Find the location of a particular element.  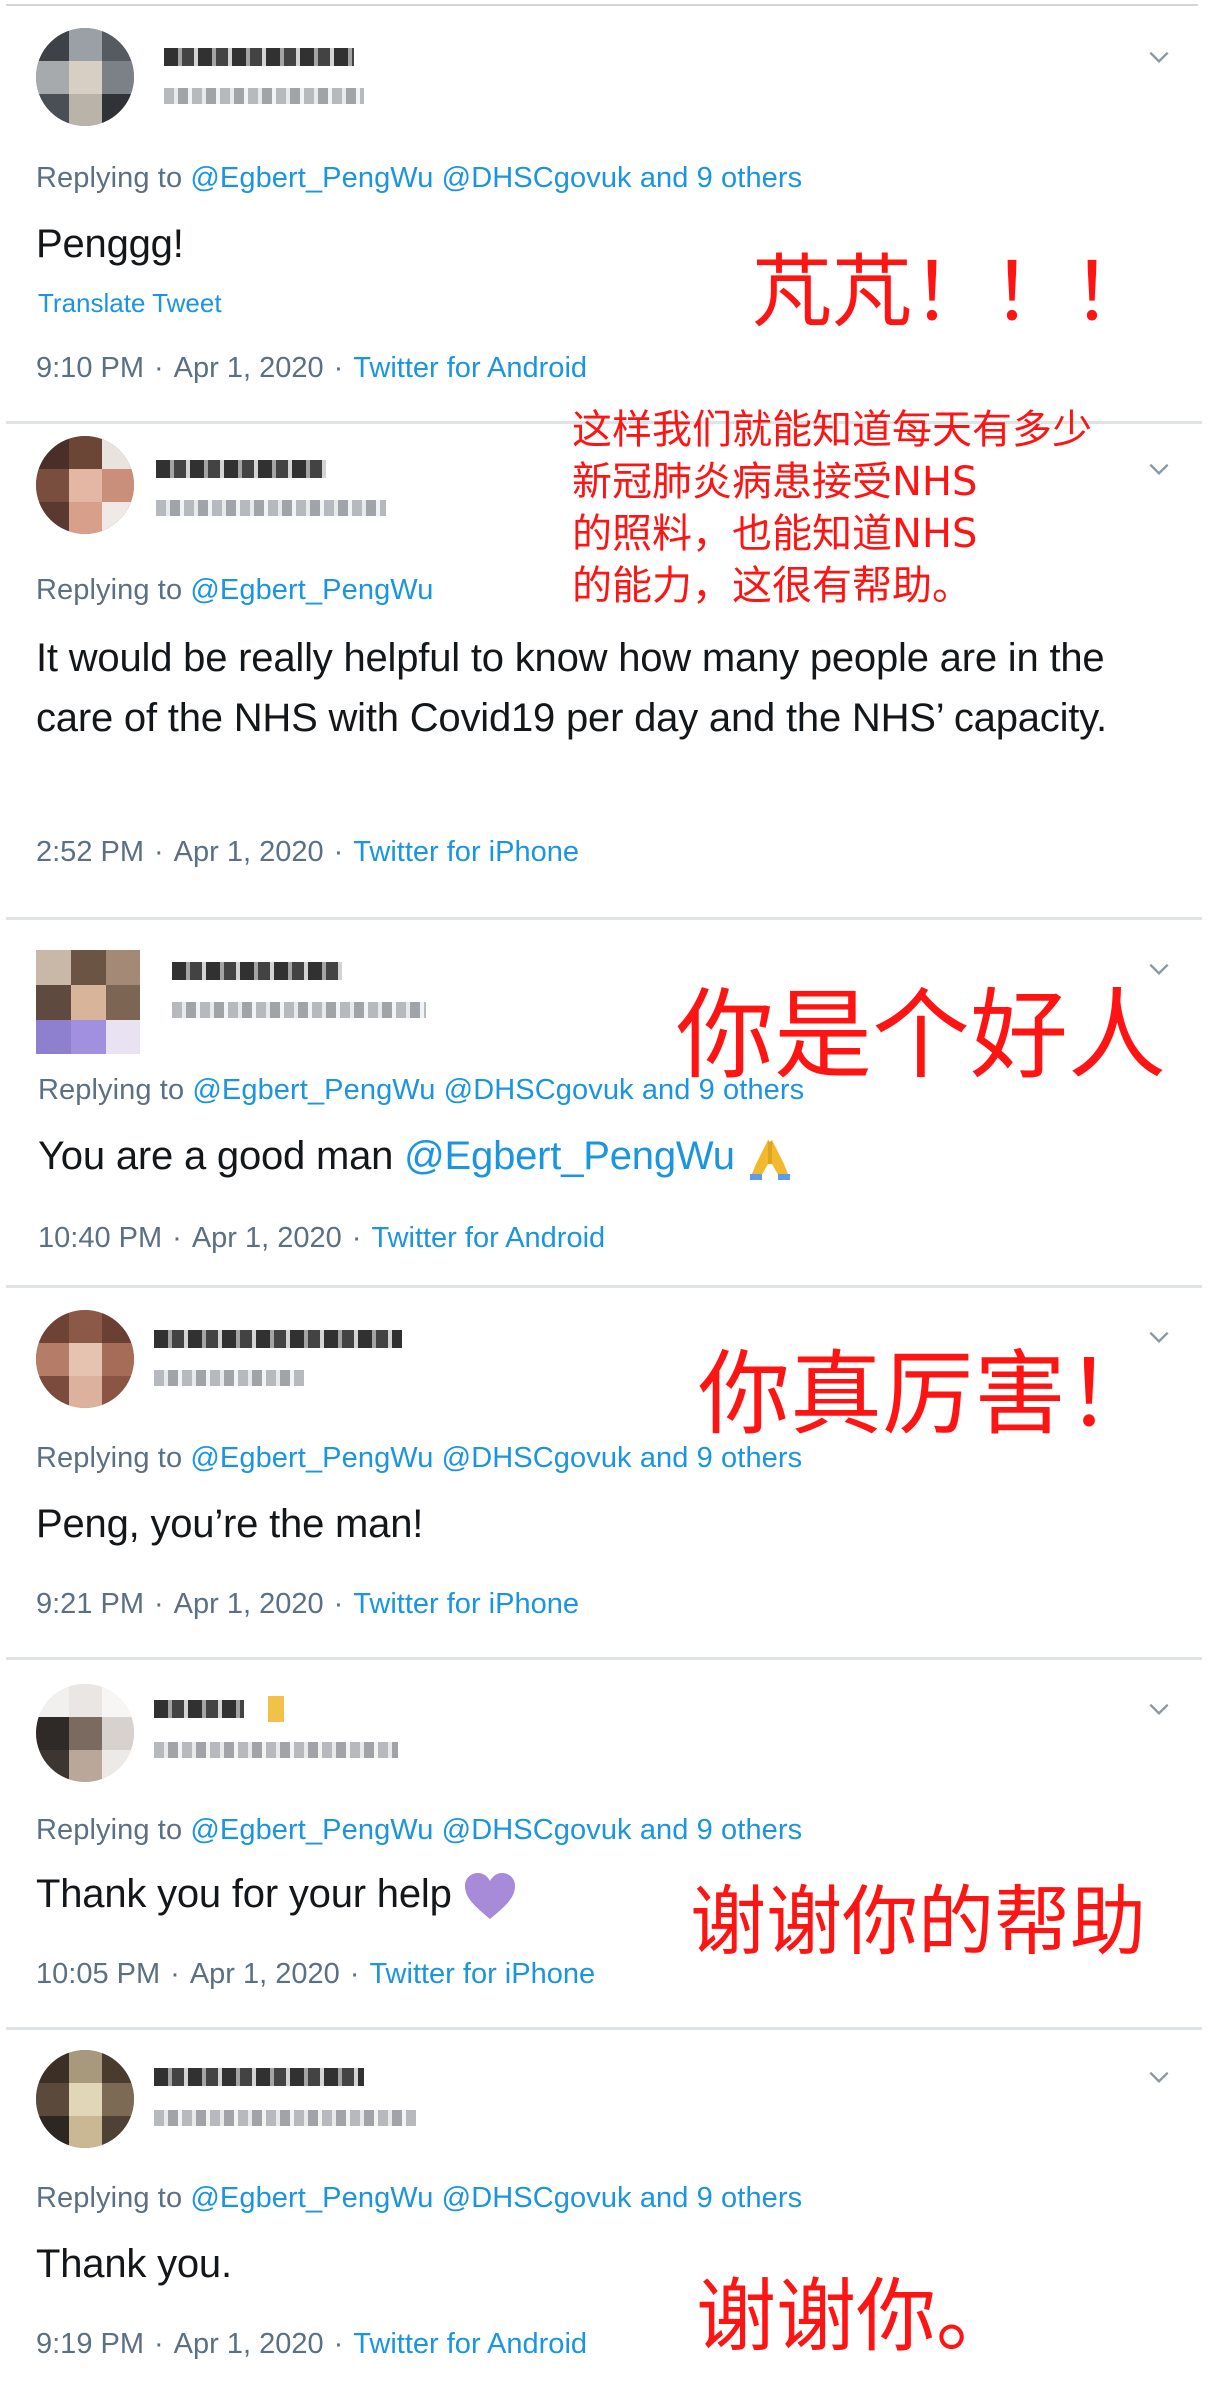

chinese-annotation: 你真厉害！ is located at coordinates (928, 1394).